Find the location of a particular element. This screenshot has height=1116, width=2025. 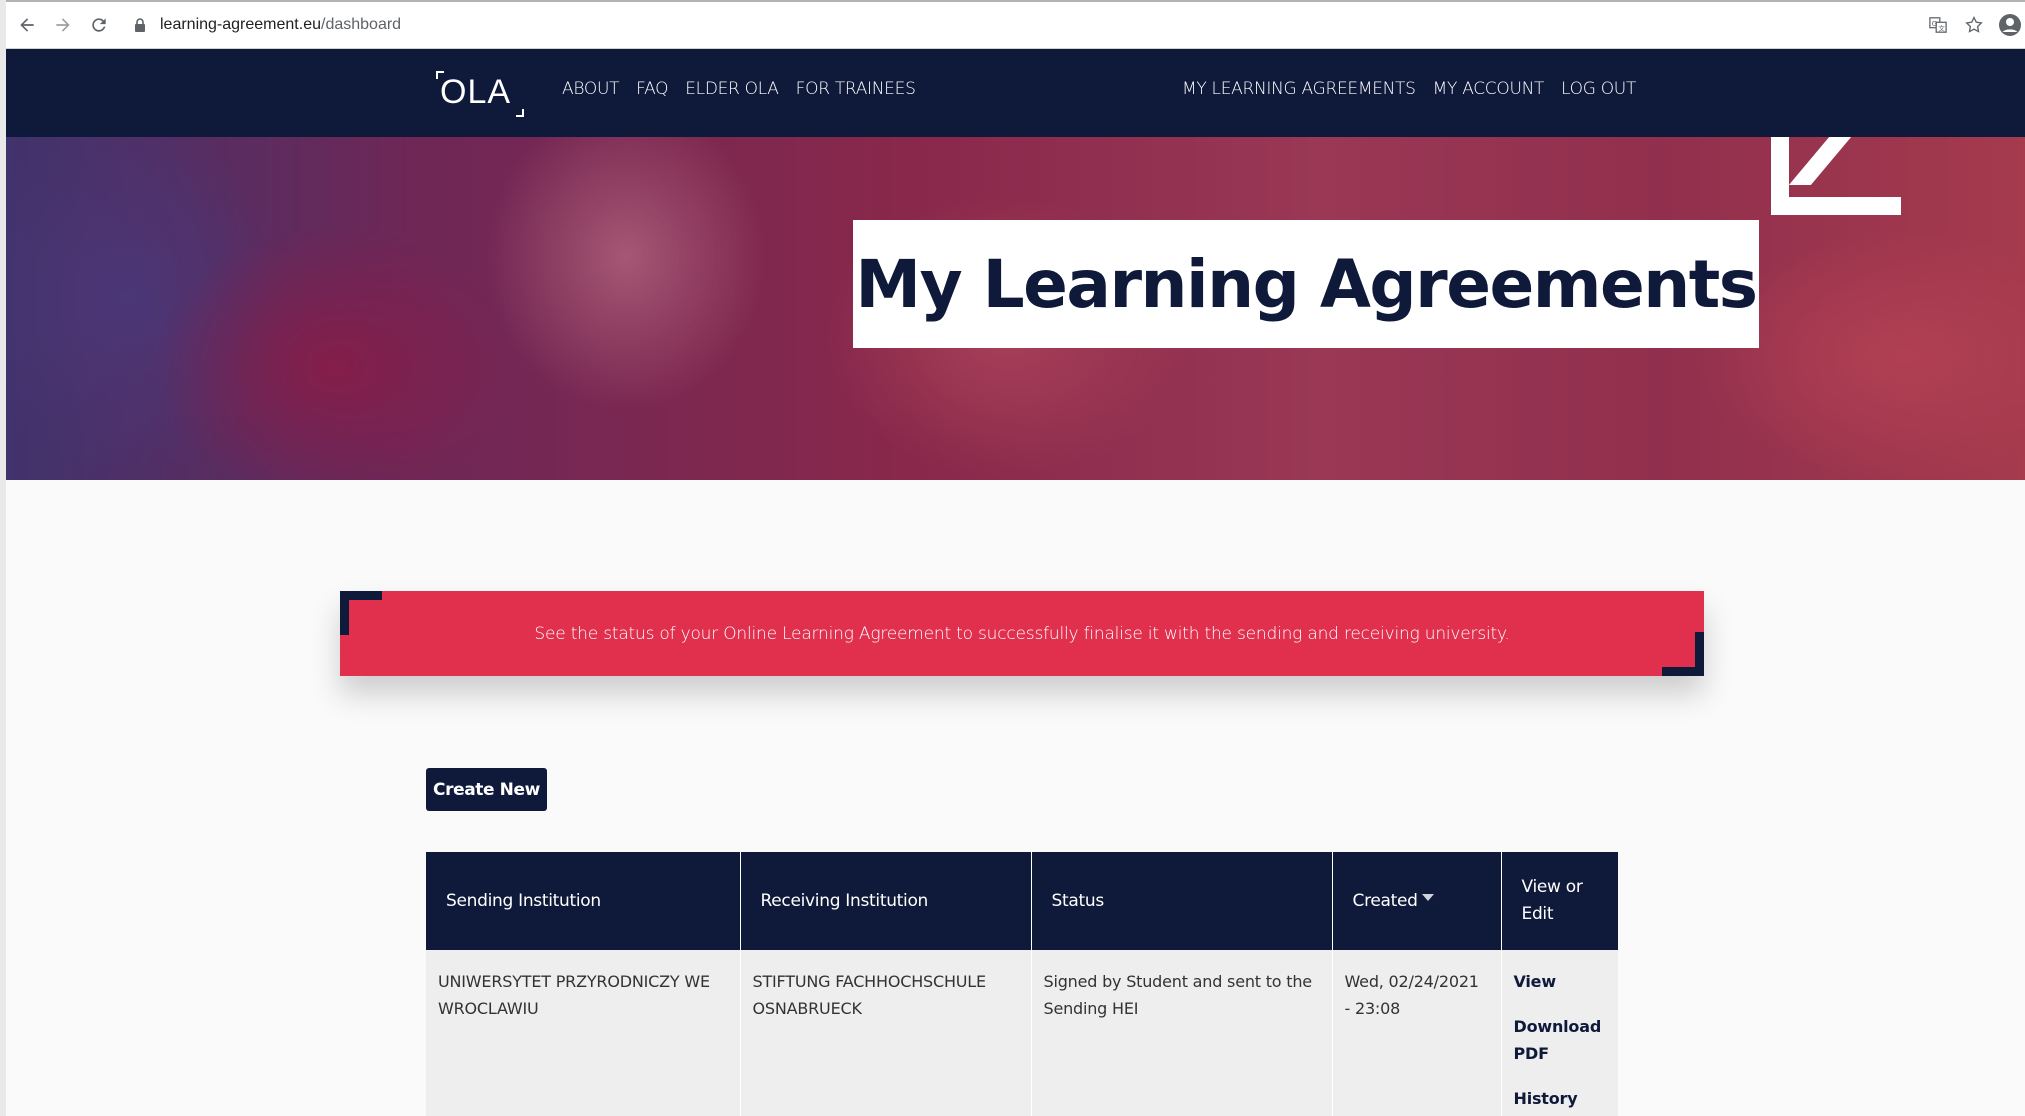

svg-text: 文 is located at coordinates (1941, 27).